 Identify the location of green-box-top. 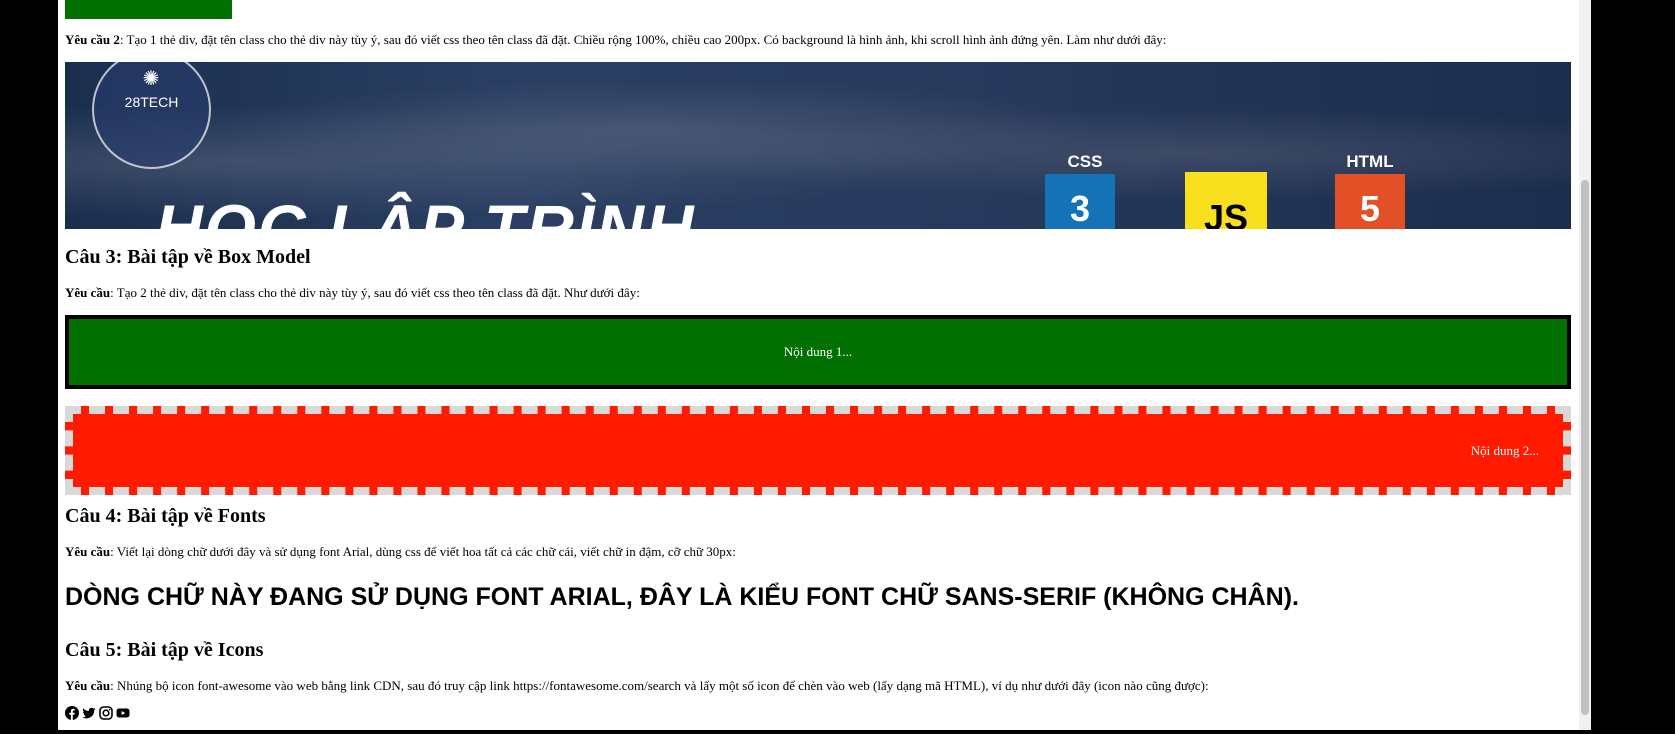
(148, 9).